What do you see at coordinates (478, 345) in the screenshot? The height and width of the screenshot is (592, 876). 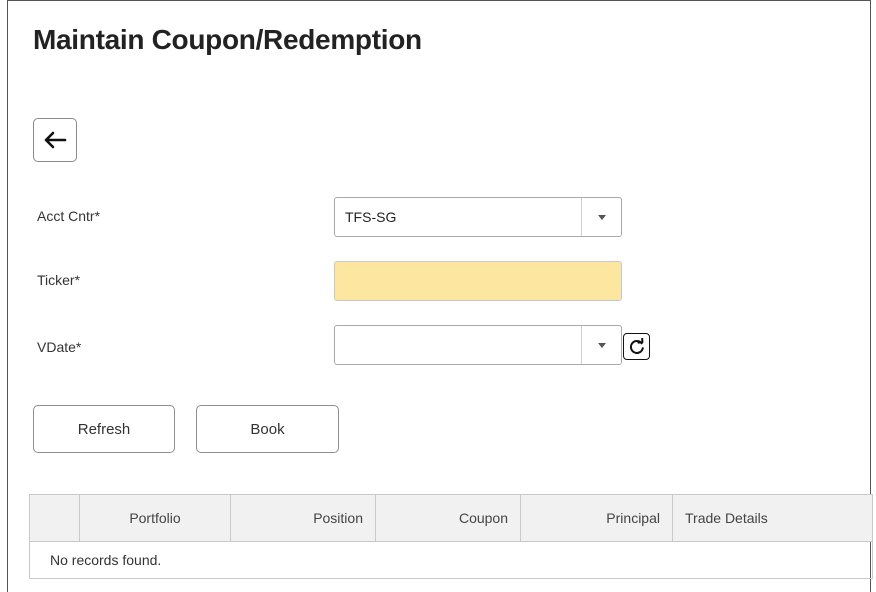 I see `vdate-select` at bounding box center [478, 345].